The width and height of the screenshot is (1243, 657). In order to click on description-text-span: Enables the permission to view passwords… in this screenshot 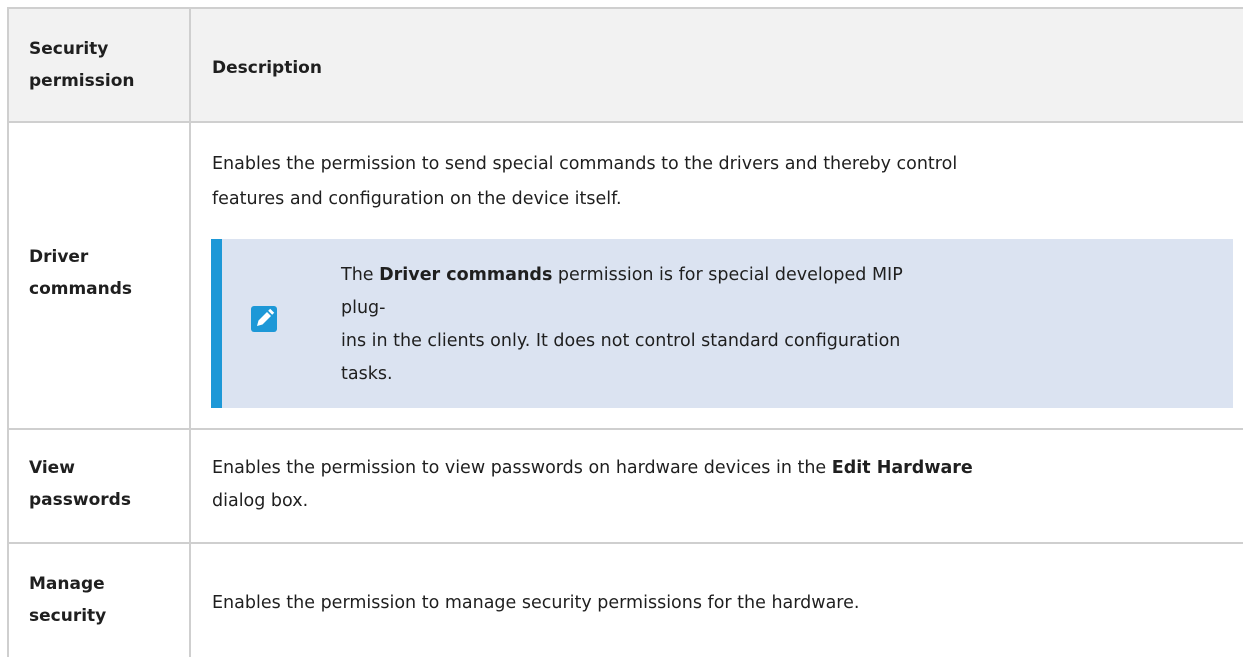, I will do `click(522, 468)`.